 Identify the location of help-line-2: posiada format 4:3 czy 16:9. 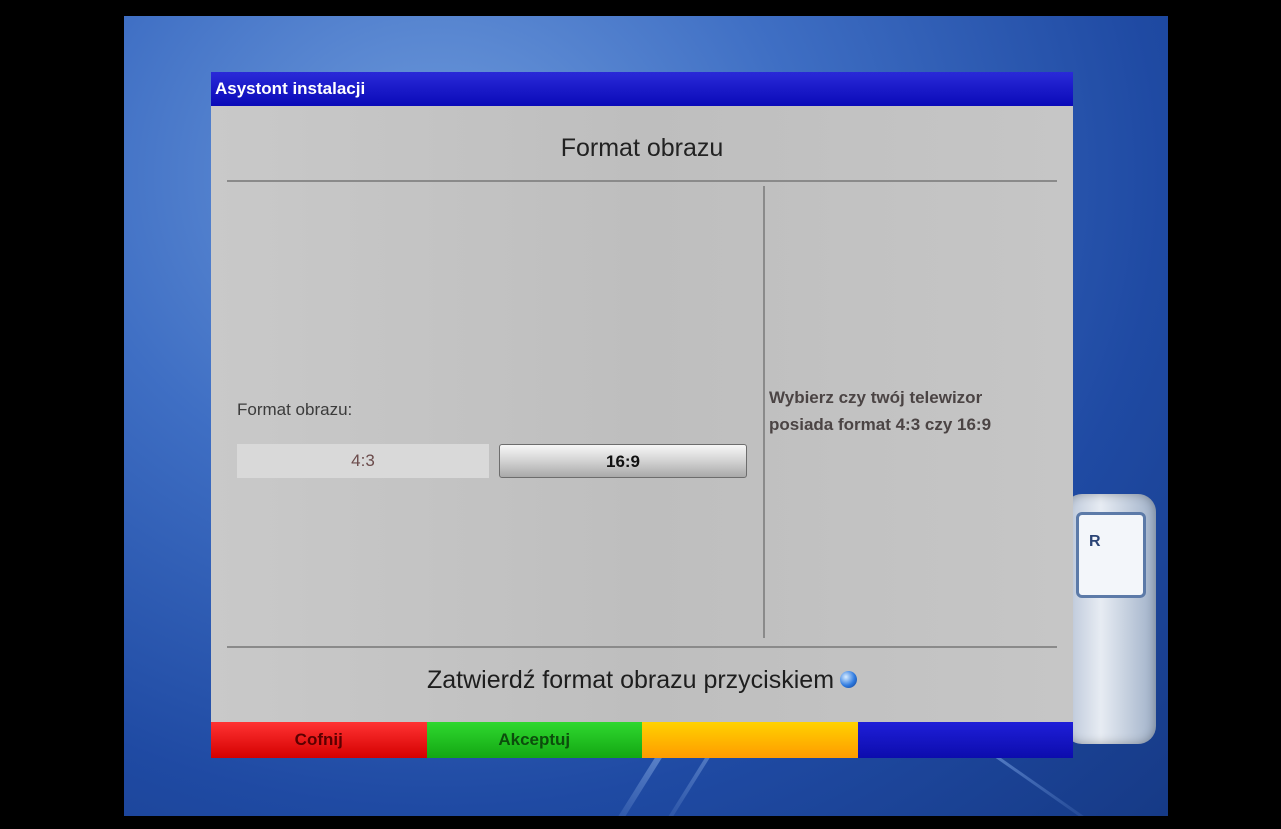
(880, 424).